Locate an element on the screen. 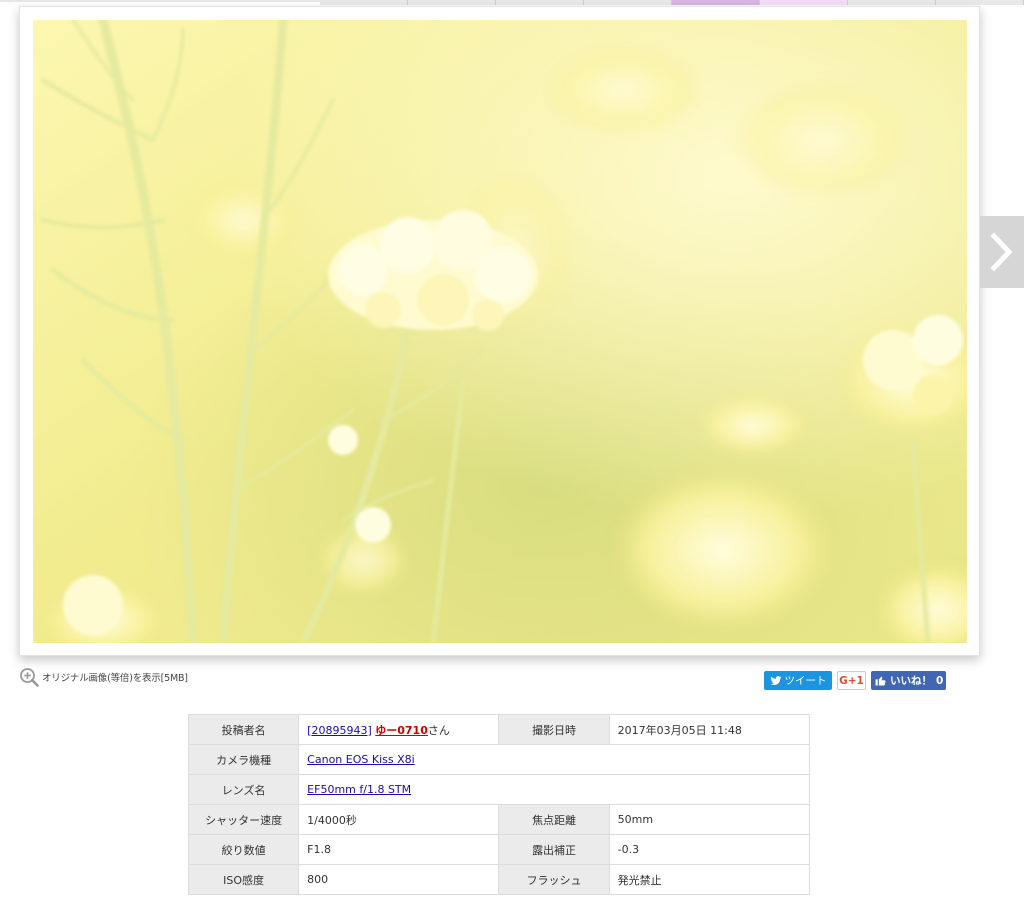  poster-id-link: [20895943] is located at coordinates (339, 730).